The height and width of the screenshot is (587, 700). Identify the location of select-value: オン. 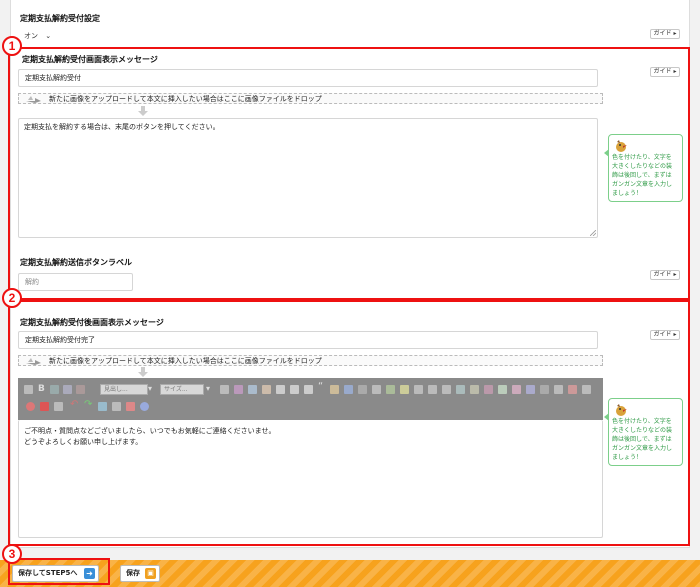
(31, 36).